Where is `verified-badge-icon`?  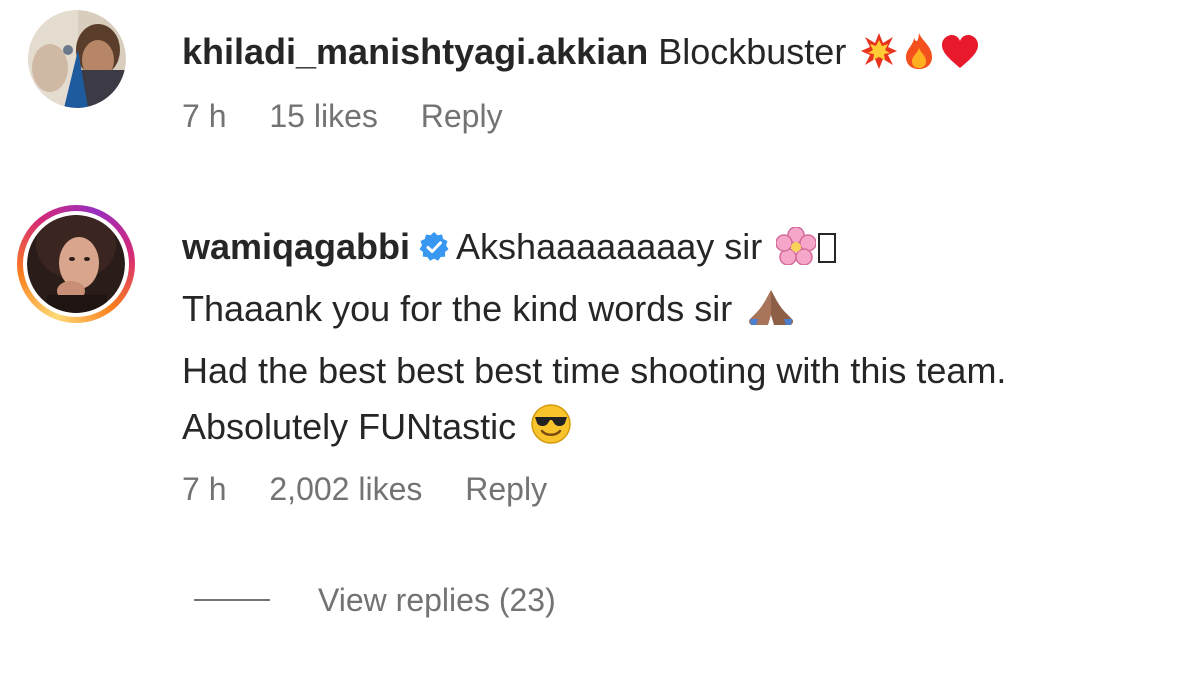 verified-badge-icon is located at coordinates (434, 251).